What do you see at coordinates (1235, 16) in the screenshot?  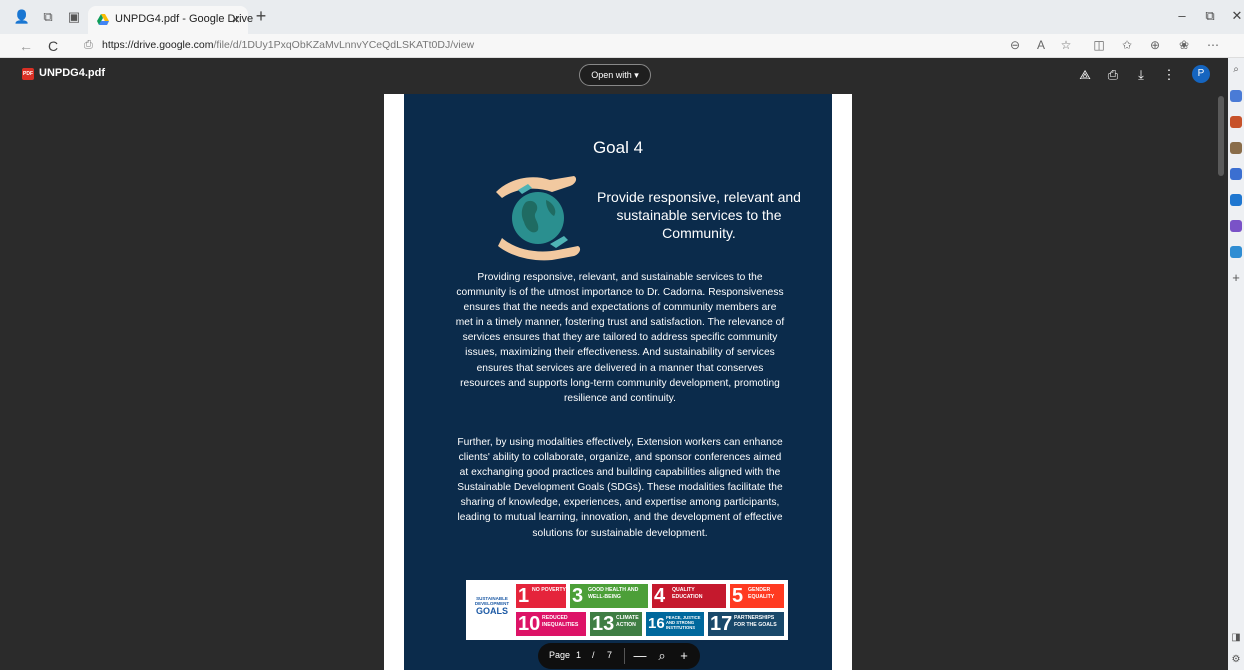 I see `close-window-button: ✕` at bounding box center [1235, 16].